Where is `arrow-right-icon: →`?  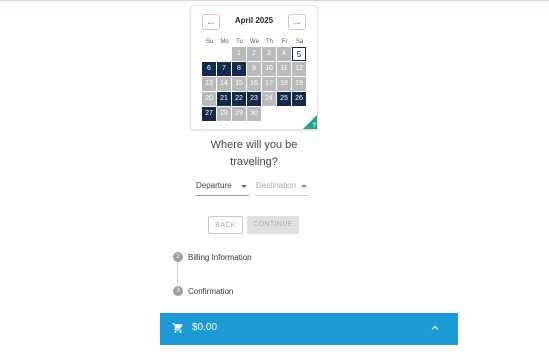
arrow-right-icon: → is located at coordinates (297, 22).